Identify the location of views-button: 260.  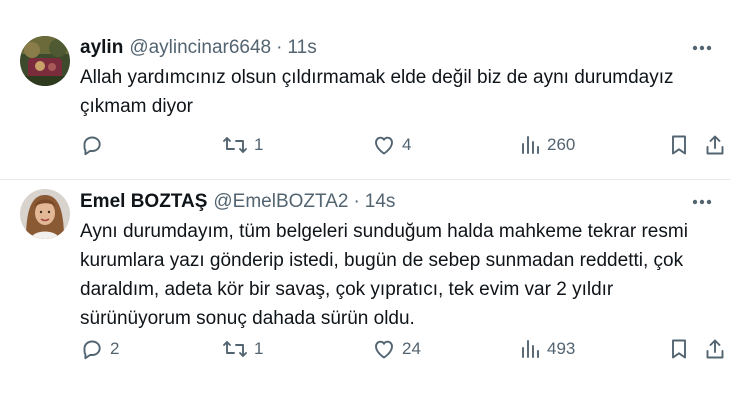
(547, 145).